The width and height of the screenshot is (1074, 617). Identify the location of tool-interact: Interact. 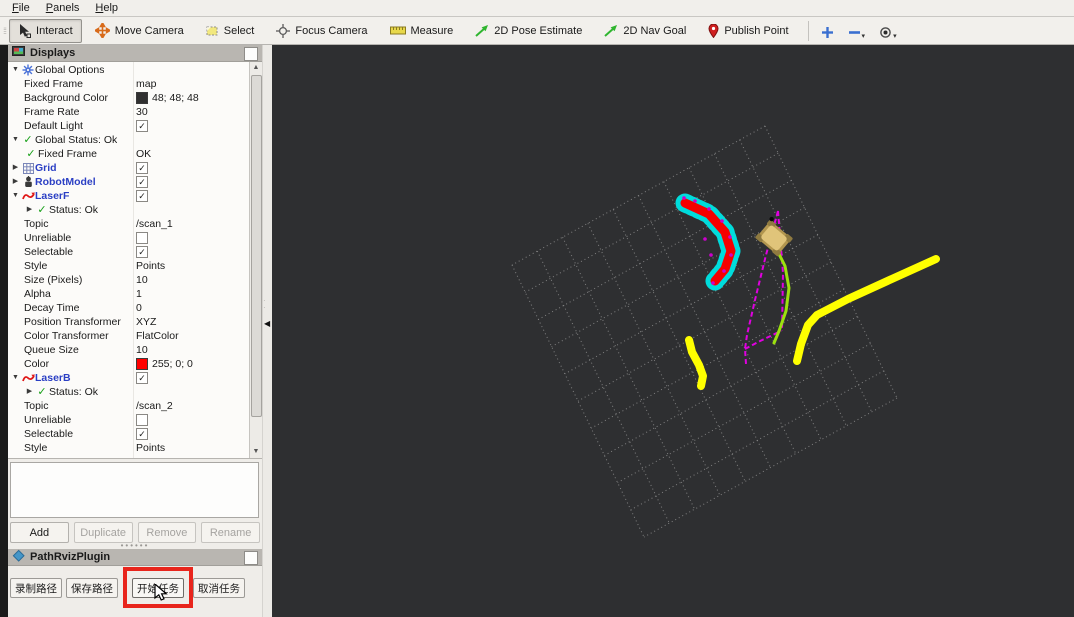
(45, 30).